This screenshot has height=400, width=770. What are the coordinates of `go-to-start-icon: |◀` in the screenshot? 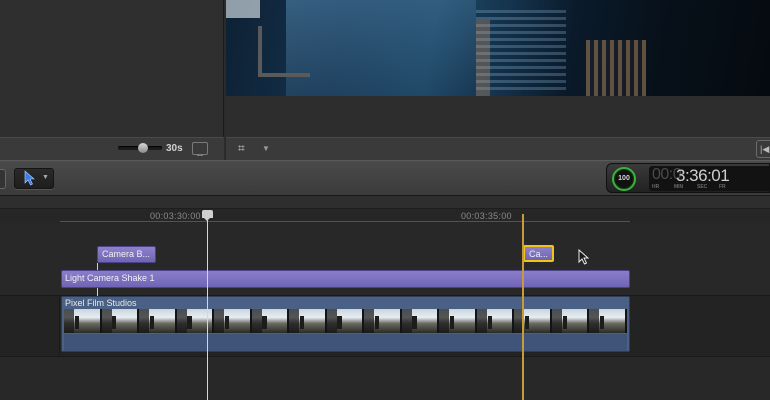 It's located at (763, 149).